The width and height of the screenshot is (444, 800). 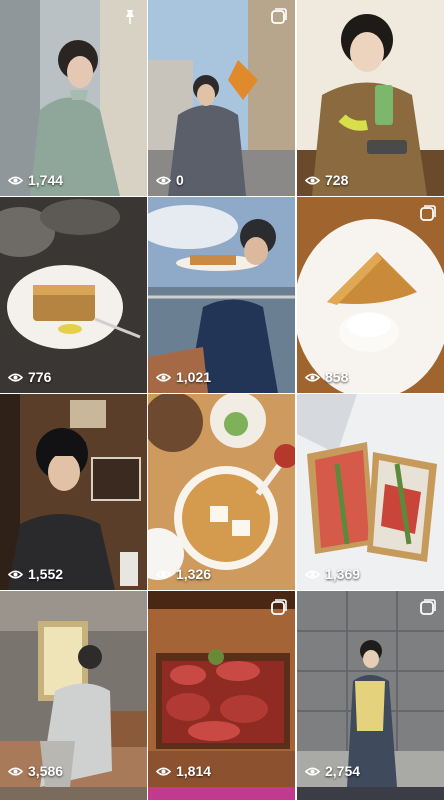 I want to click on view-count-label: 1,814, so click(x=194, y=771).